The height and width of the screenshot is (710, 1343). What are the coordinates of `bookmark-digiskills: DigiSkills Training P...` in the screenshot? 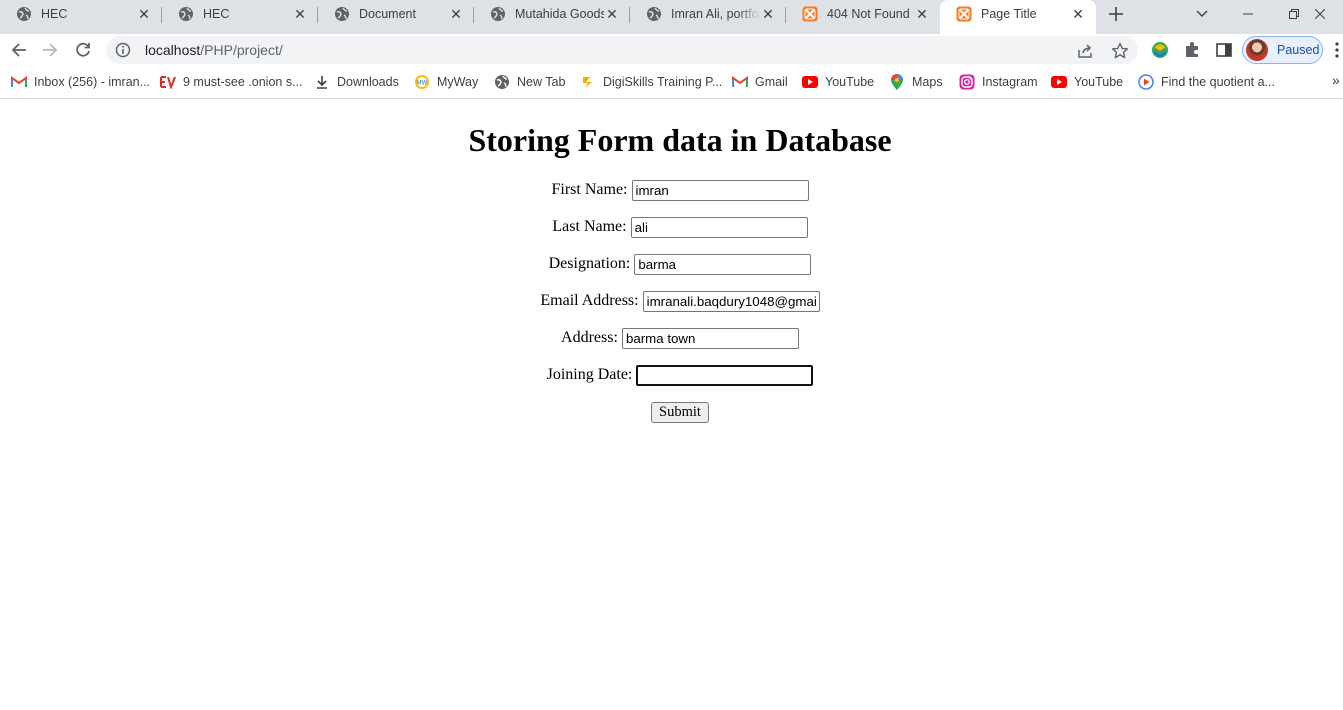 It's located at (651, 82).